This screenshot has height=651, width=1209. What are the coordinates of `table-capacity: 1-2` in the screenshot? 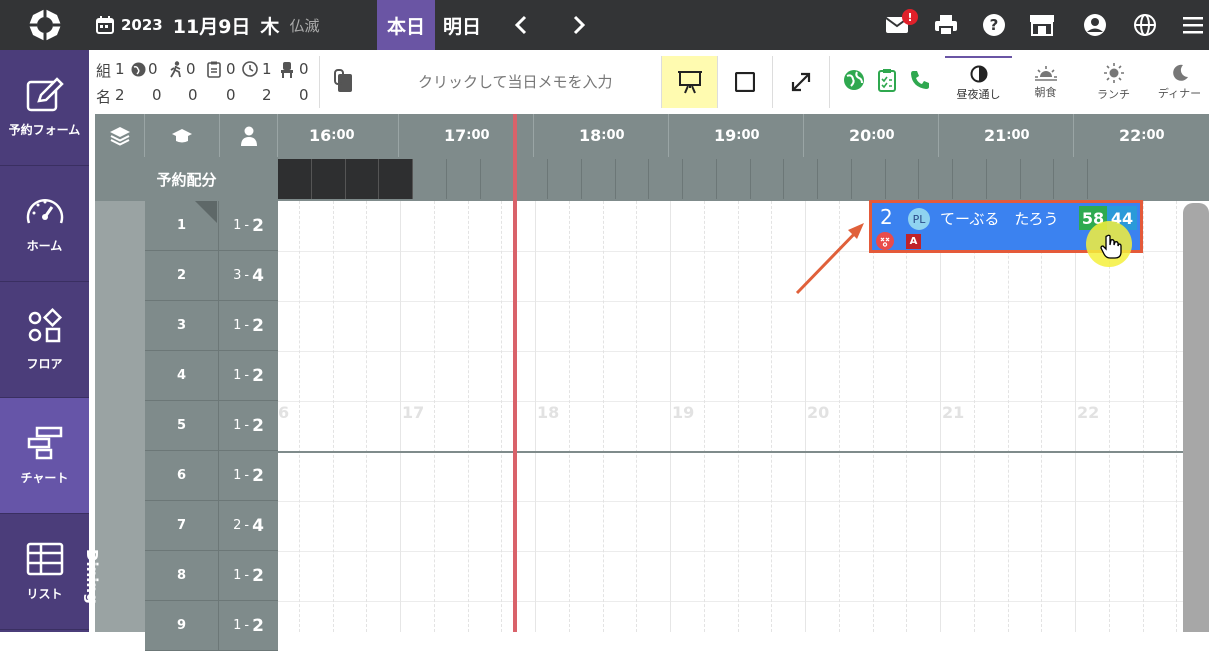 It's located at (248, 626).